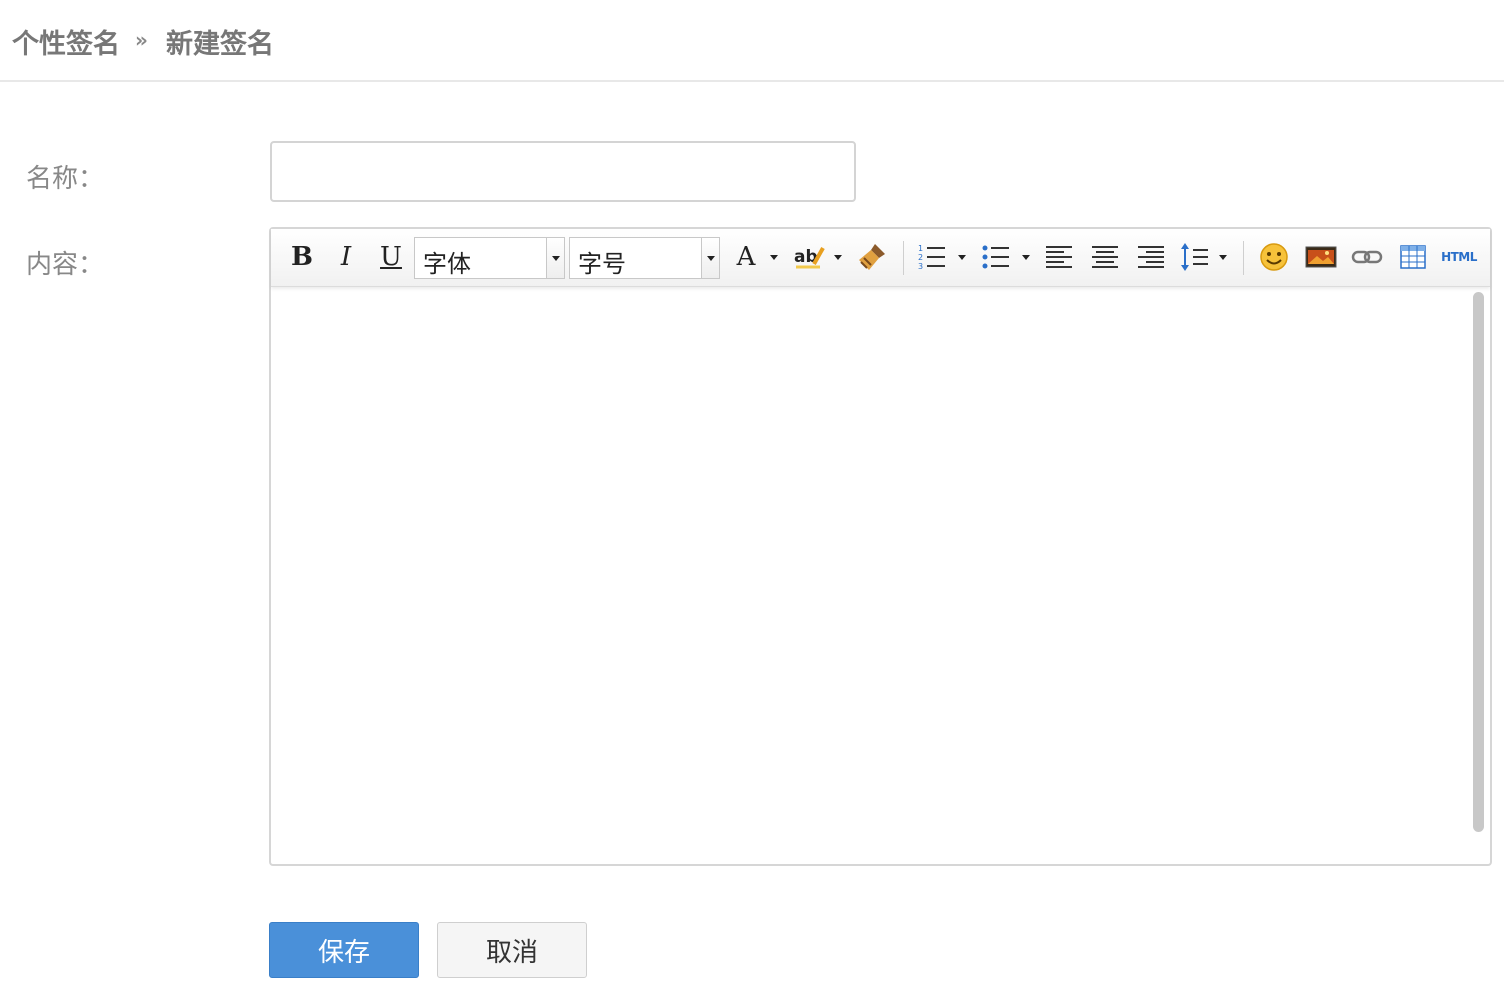  I want to click on align-center-button, so click(1105, 257).